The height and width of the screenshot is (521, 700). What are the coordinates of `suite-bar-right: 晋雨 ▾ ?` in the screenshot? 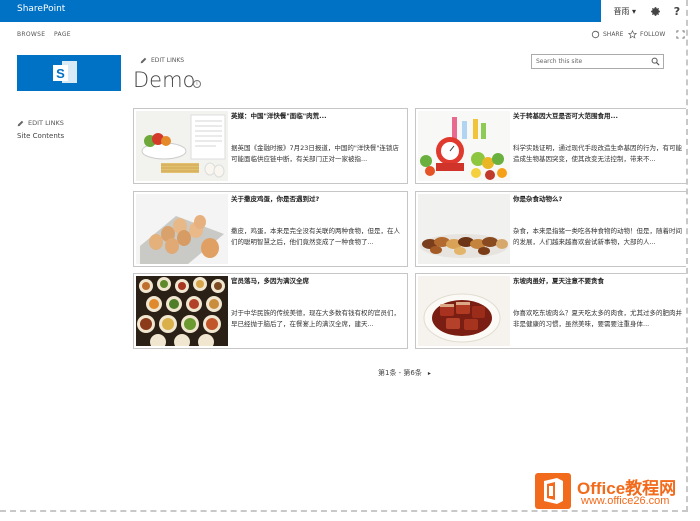 It's located at (643, 11).